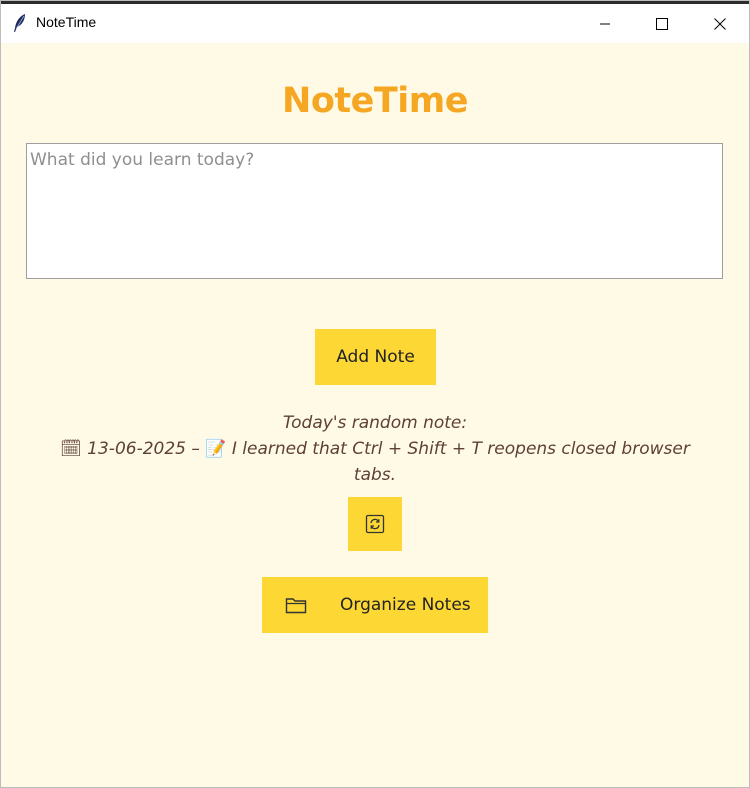  I want to click on title-bar: NoteTime, so click(375, 23).